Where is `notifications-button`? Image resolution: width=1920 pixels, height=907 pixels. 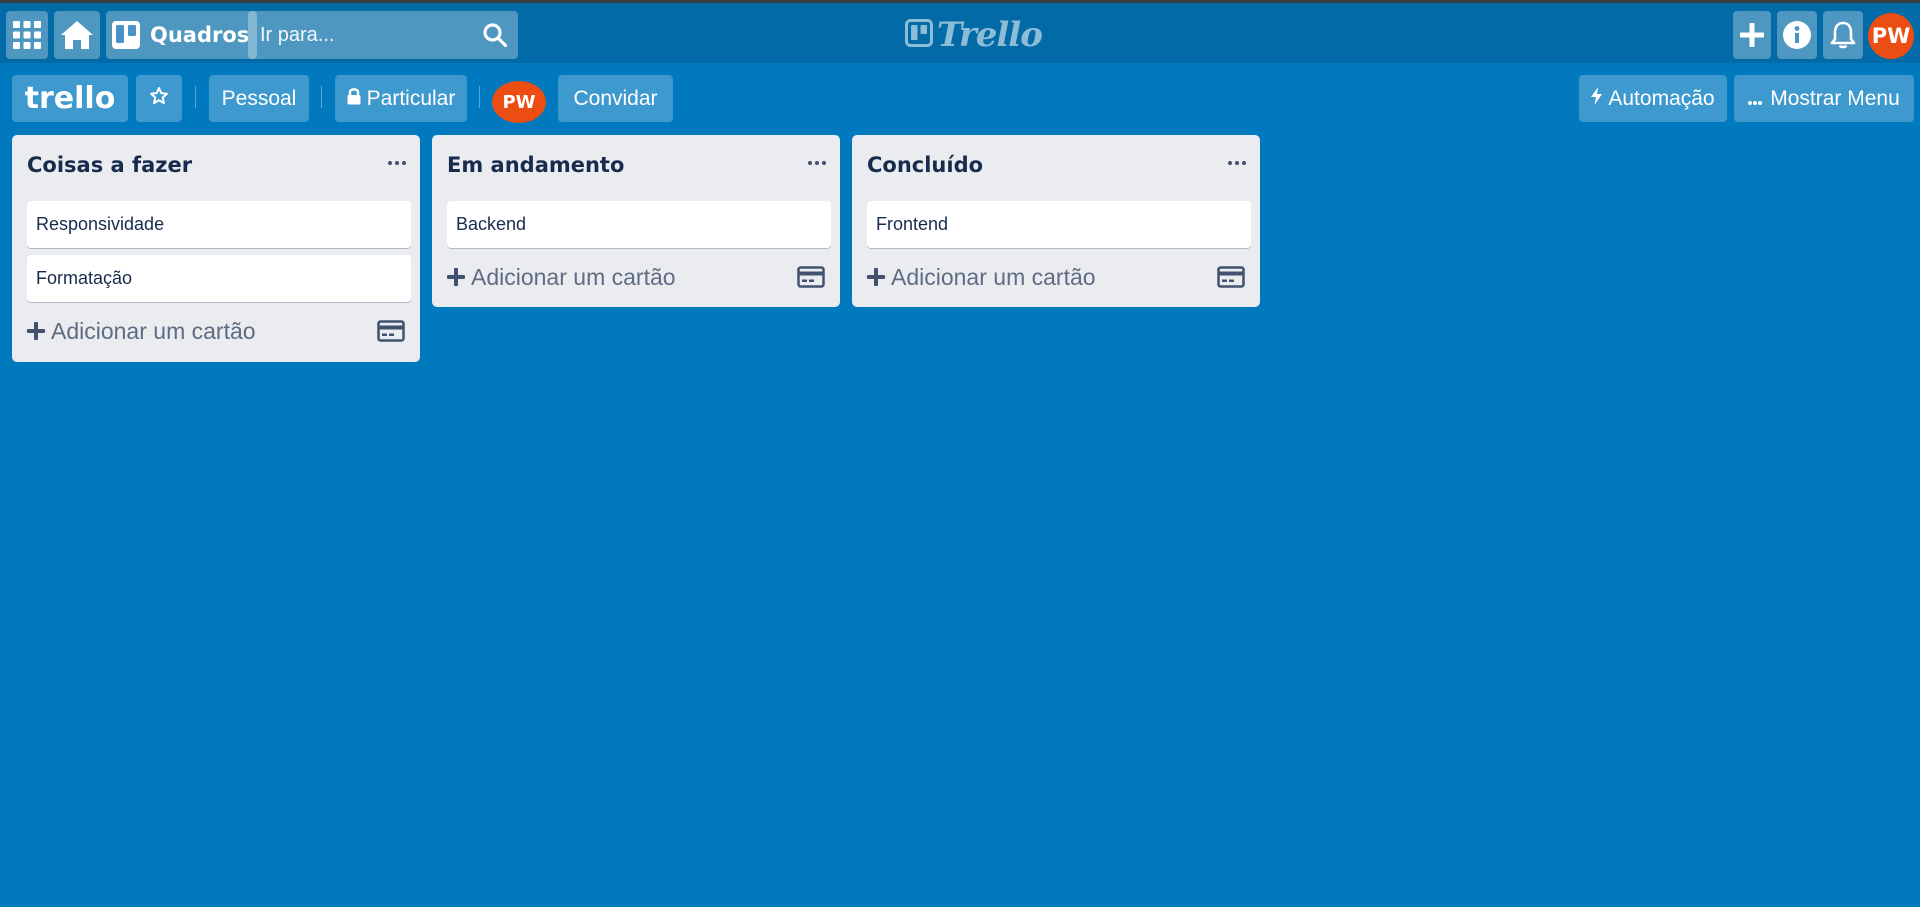 notifications-button is located at coordinates (1843, 35).